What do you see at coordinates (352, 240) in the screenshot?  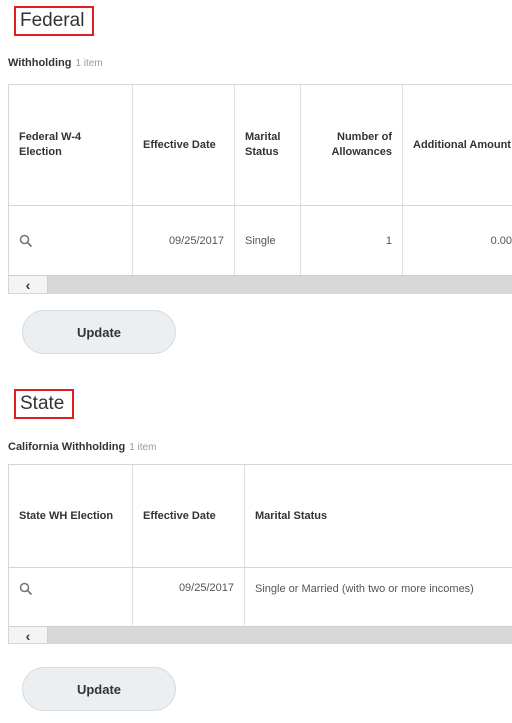 I see `allowances-cell: 1` at bounding box center [352, 240].